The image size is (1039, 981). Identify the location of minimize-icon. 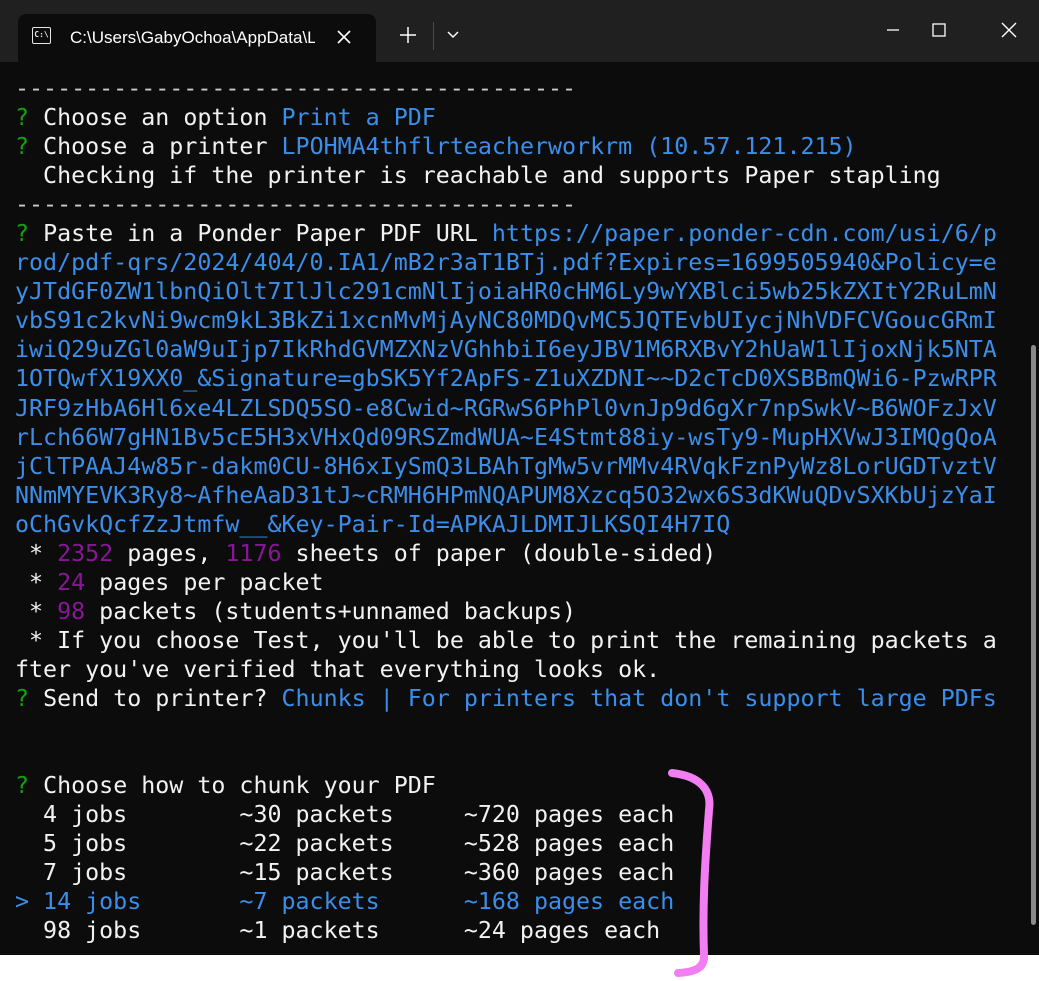
(893, 30).